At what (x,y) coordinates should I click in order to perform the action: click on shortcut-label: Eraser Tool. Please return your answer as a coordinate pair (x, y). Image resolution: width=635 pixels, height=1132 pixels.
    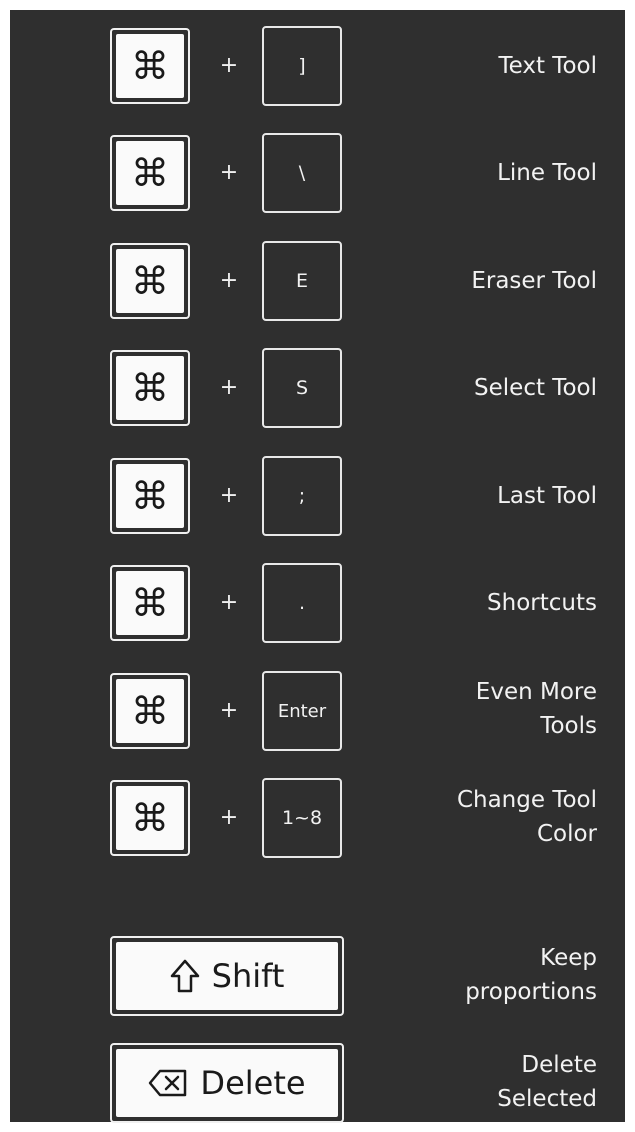
    Looking at the image, I should click on (534, 281).